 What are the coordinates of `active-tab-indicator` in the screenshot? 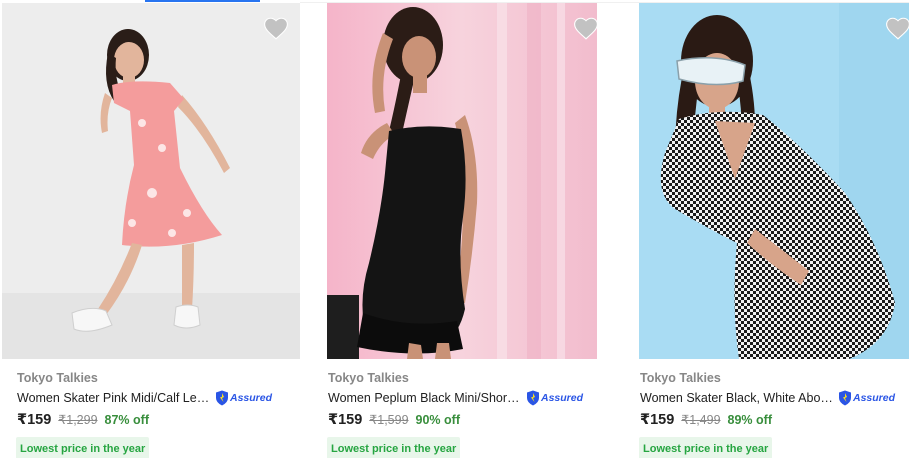 It's located at (202, 1).